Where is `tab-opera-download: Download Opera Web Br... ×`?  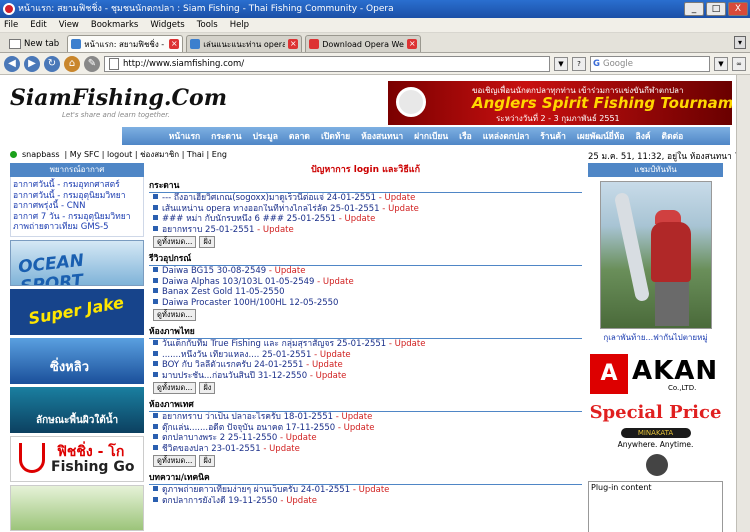 tab-opera-download: Download Opera Web Br... × is located at coordinates (363, 43).